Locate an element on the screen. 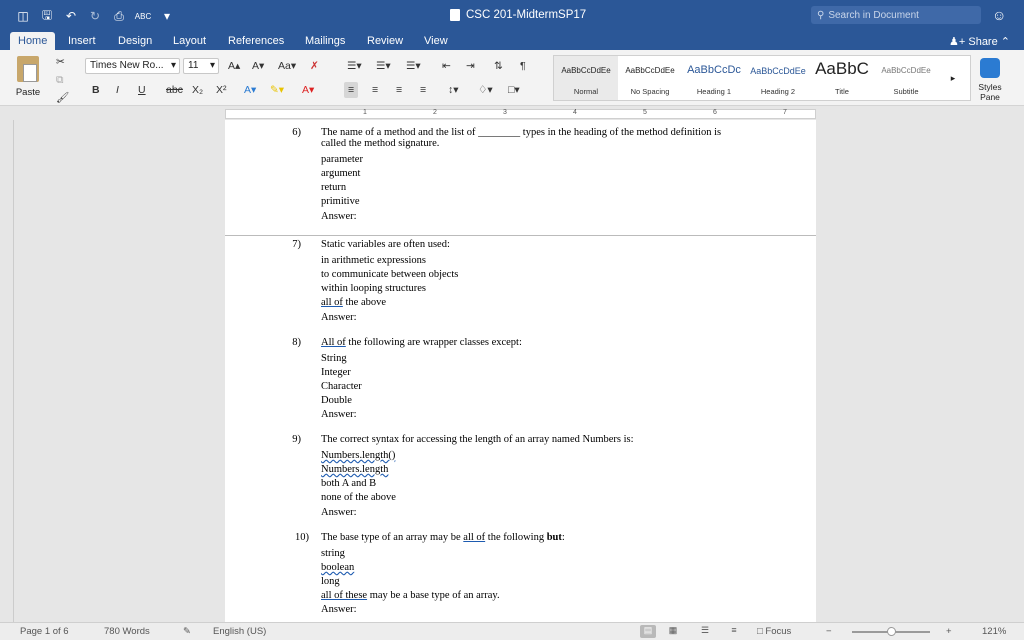 This screenshot has width=1024, height=640. redo-icon: ↻ is located at coordinates (95, 16).